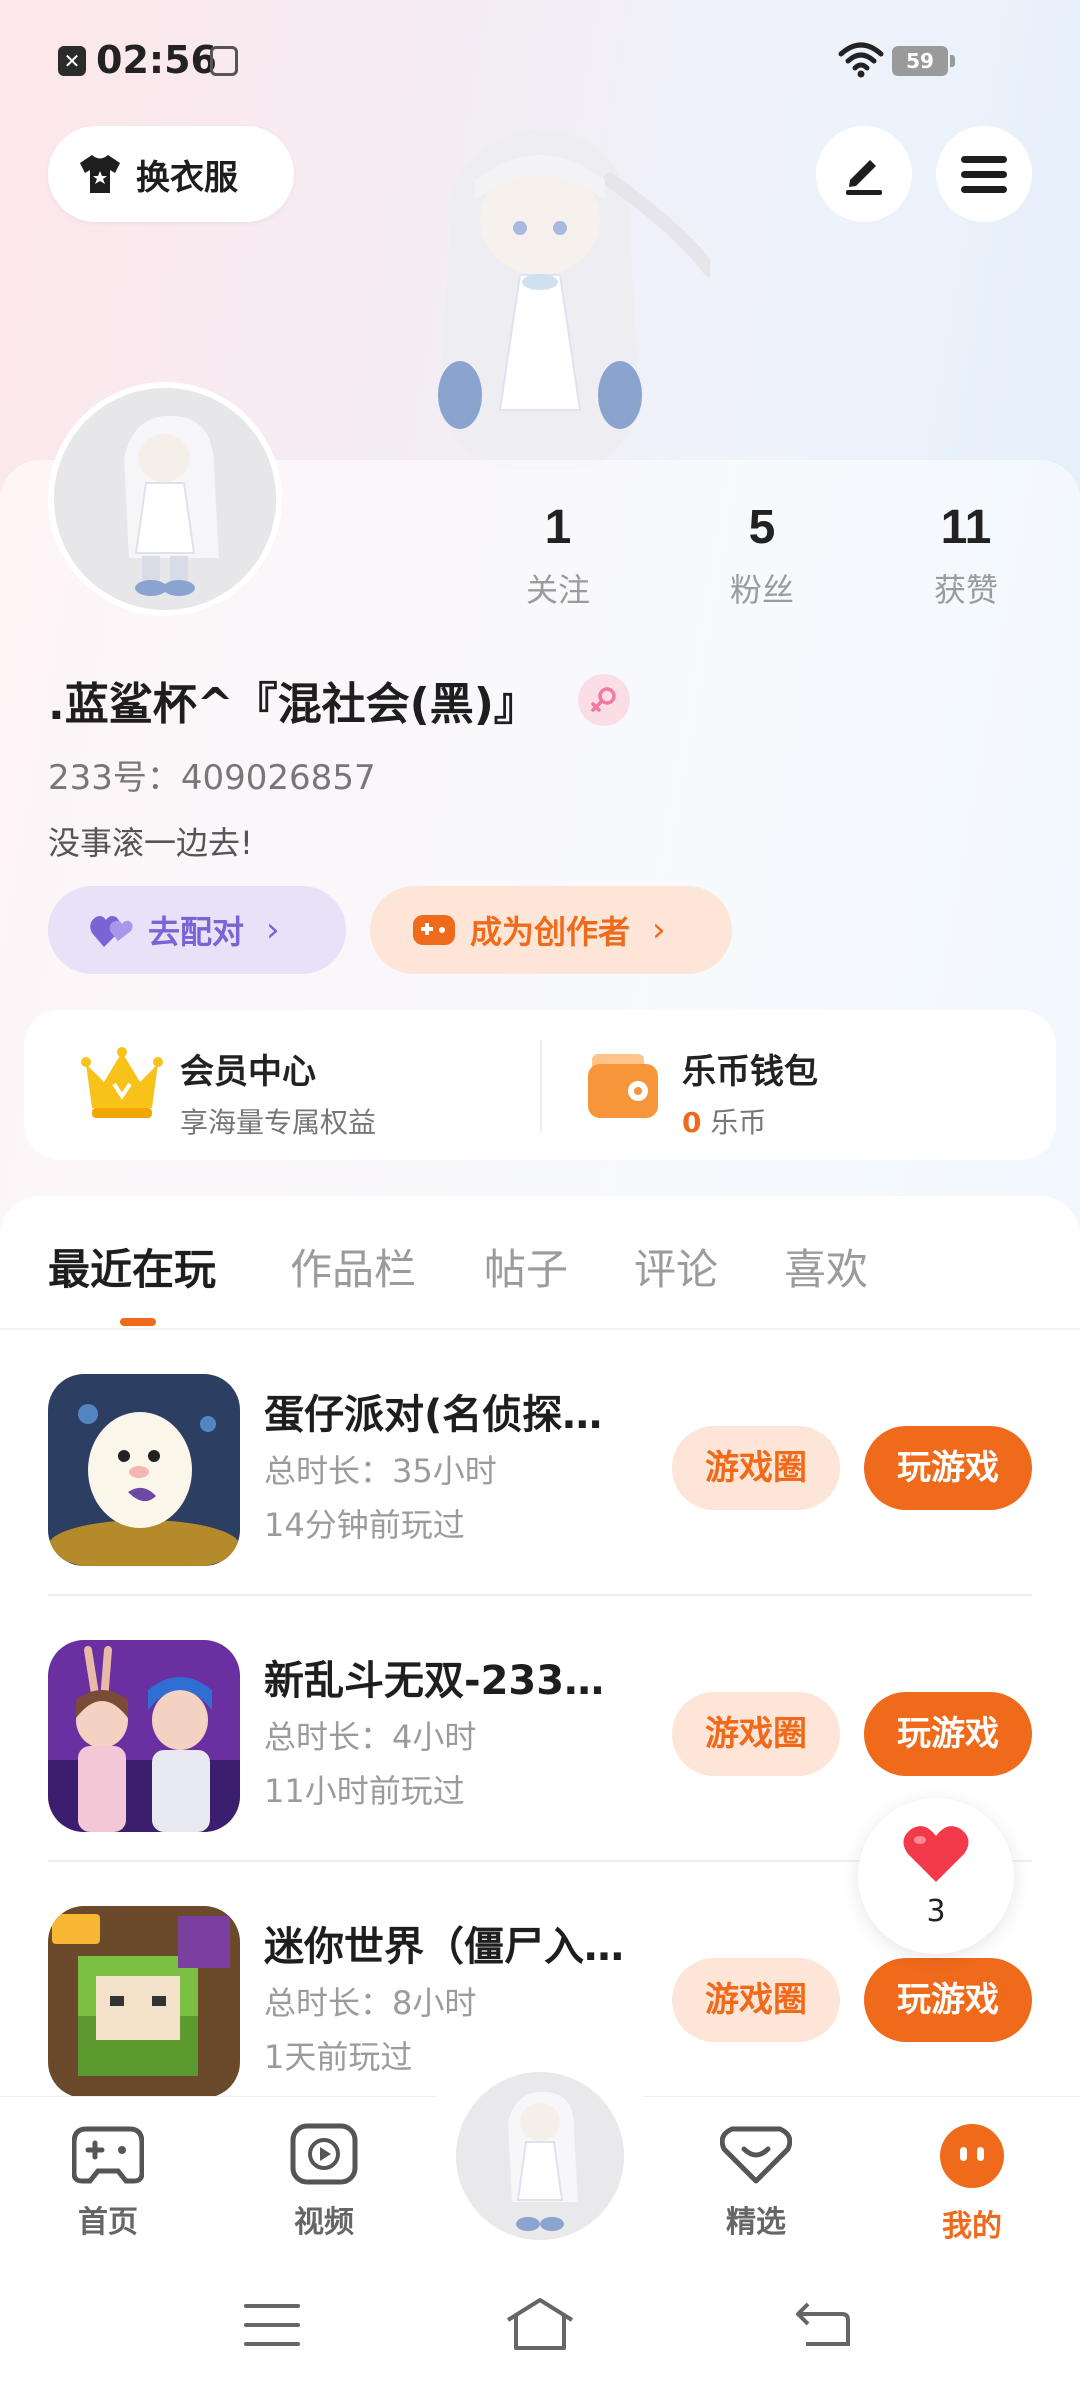 The height and width of the screenshot is (2400, 1080). I want to click on stat-number: 5, so click(762, 527).